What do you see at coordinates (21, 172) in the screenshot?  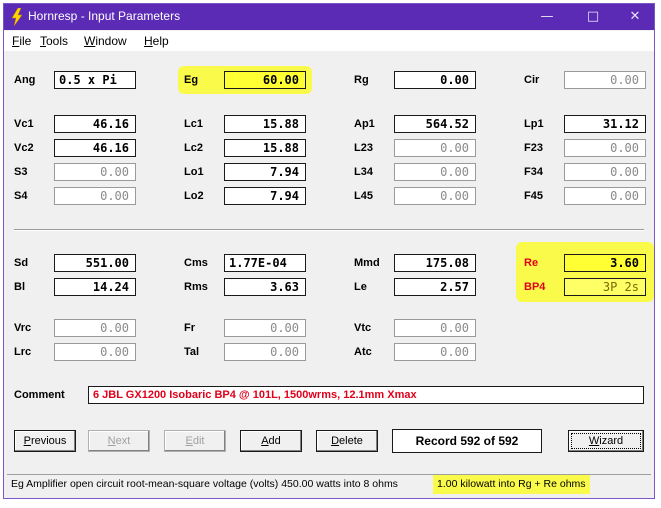 I see `label-s3: S3` at bounding box center [21, 172].